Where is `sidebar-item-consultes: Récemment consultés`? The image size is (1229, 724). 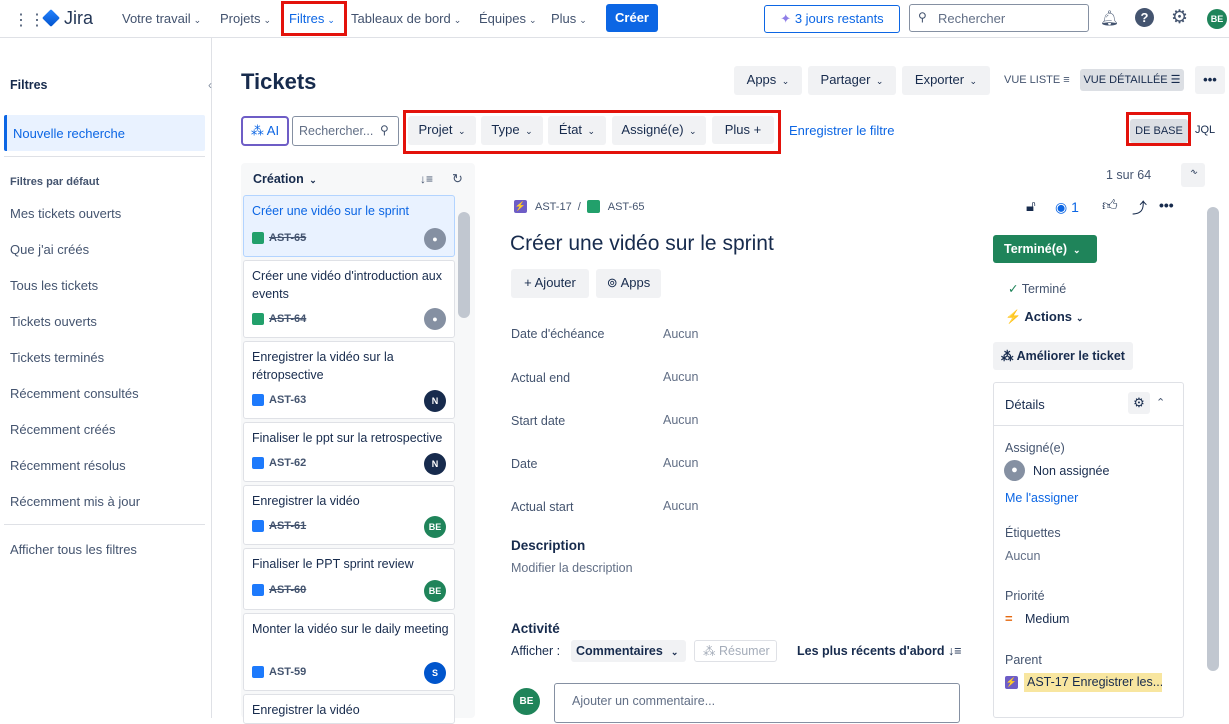 sidebar-item-consultes: Récemment consultés is located at coordinates (74, 393).